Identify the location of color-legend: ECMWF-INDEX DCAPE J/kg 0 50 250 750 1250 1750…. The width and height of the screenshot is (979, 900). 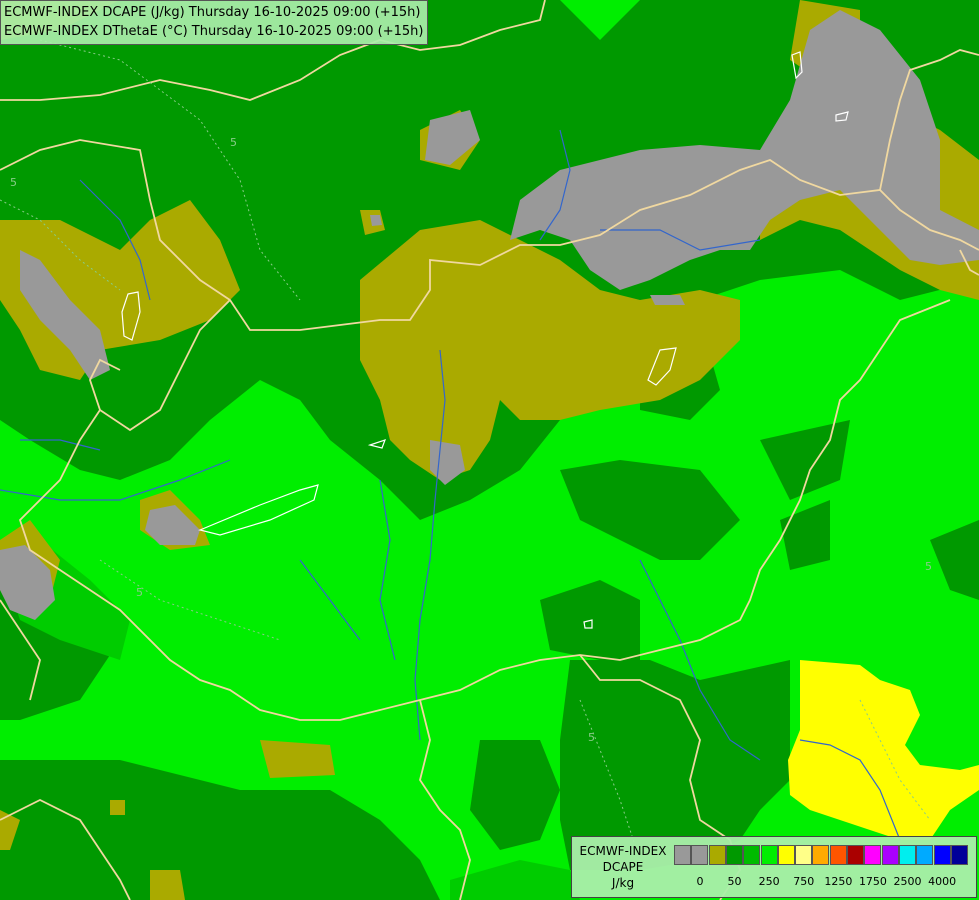
(774, 867).